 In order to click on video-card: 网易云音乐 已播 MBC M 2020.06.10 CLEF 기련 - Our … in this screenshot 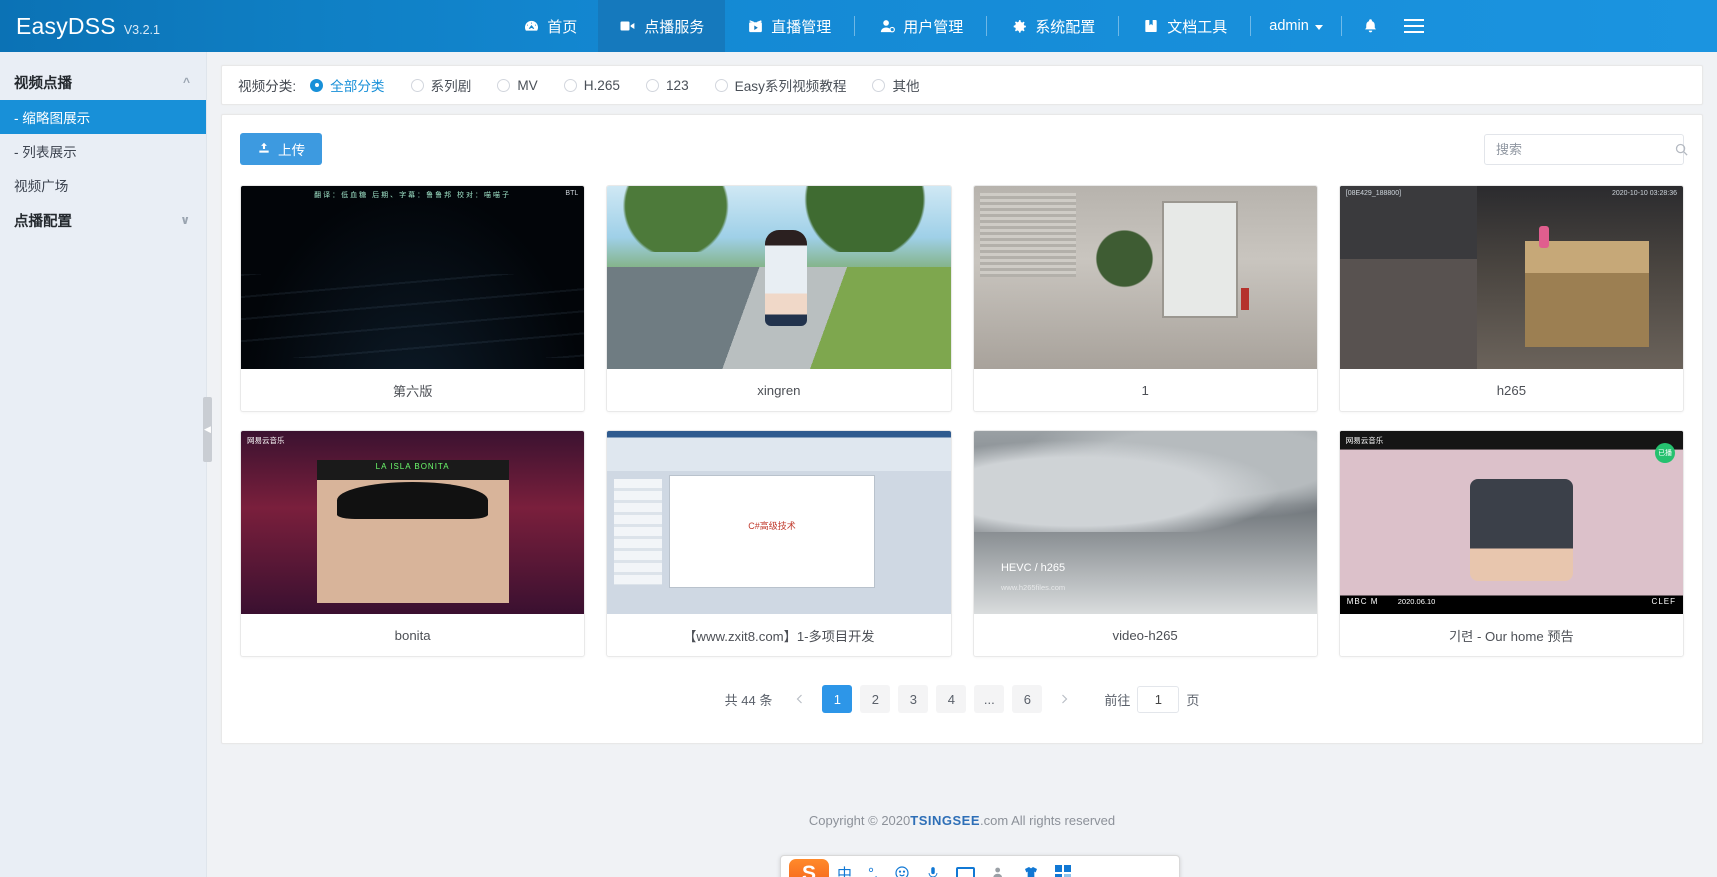, I will do `click(1511, 543)`.